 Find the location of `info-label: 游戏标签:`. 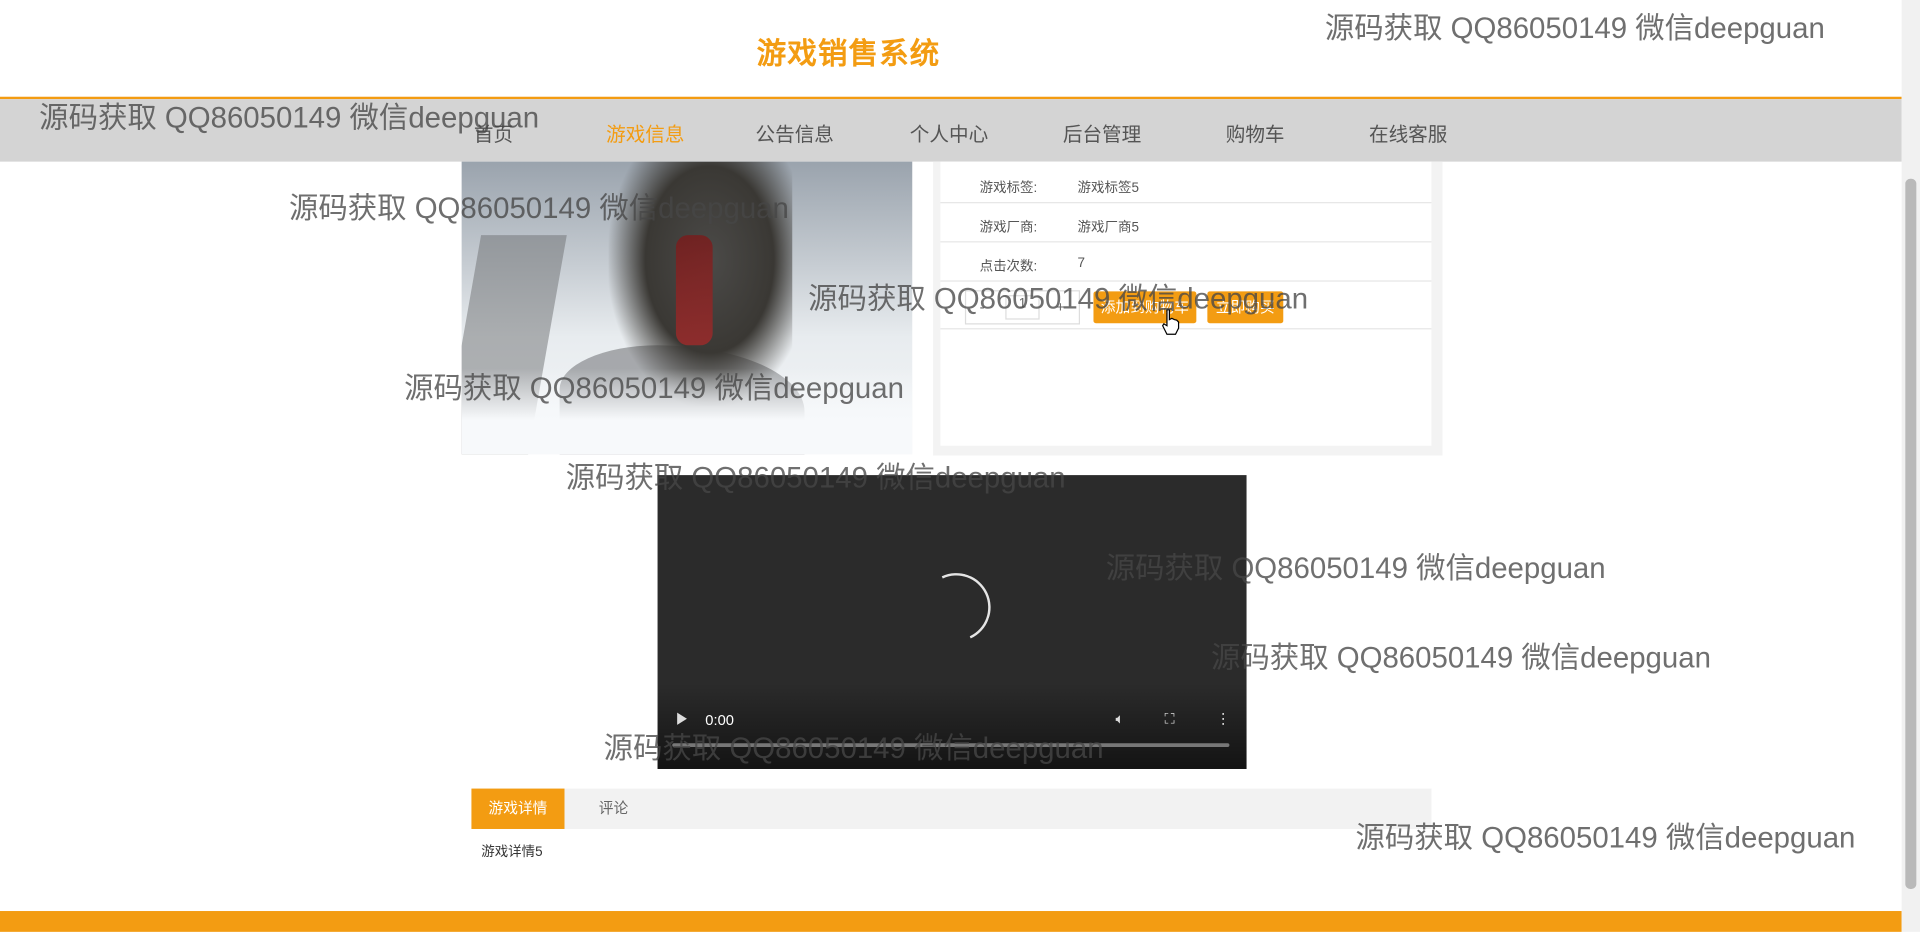

info-label: 游戏标签: is located at coordinates (1008, 188).